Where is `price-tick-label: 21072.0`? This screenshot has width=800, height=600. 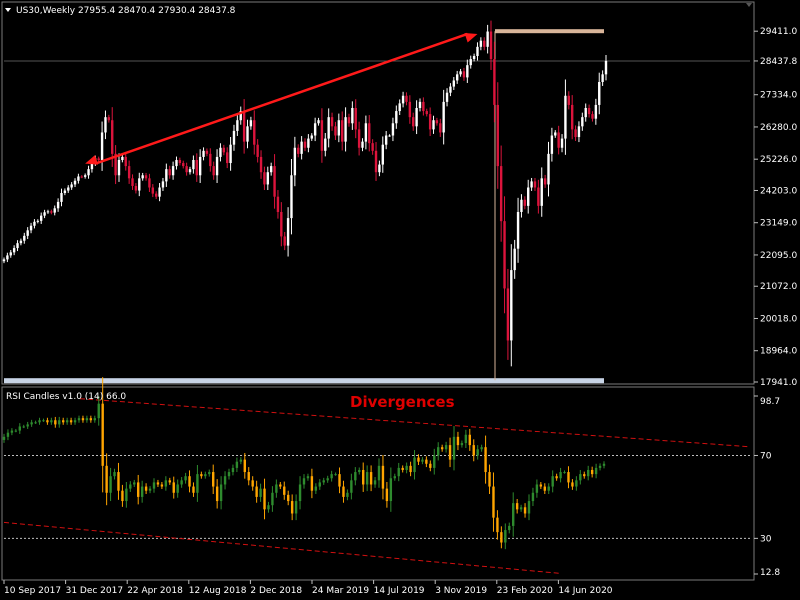 price-tick-label: 21072.0 is located at coordinates (778, 287).